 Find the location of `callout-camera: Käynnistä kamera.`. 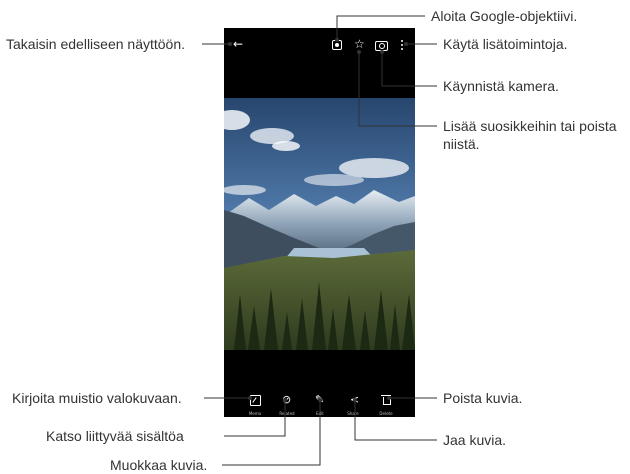

callout-camera: Käynnistä kamera. is located at coordinates (501, 86).